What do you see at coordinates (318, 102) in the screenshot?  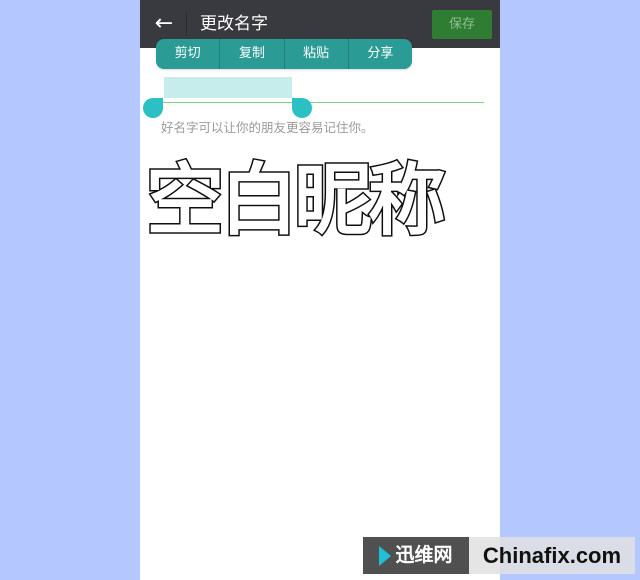 I see `name-input-underline` at bounding box center [318, 102].